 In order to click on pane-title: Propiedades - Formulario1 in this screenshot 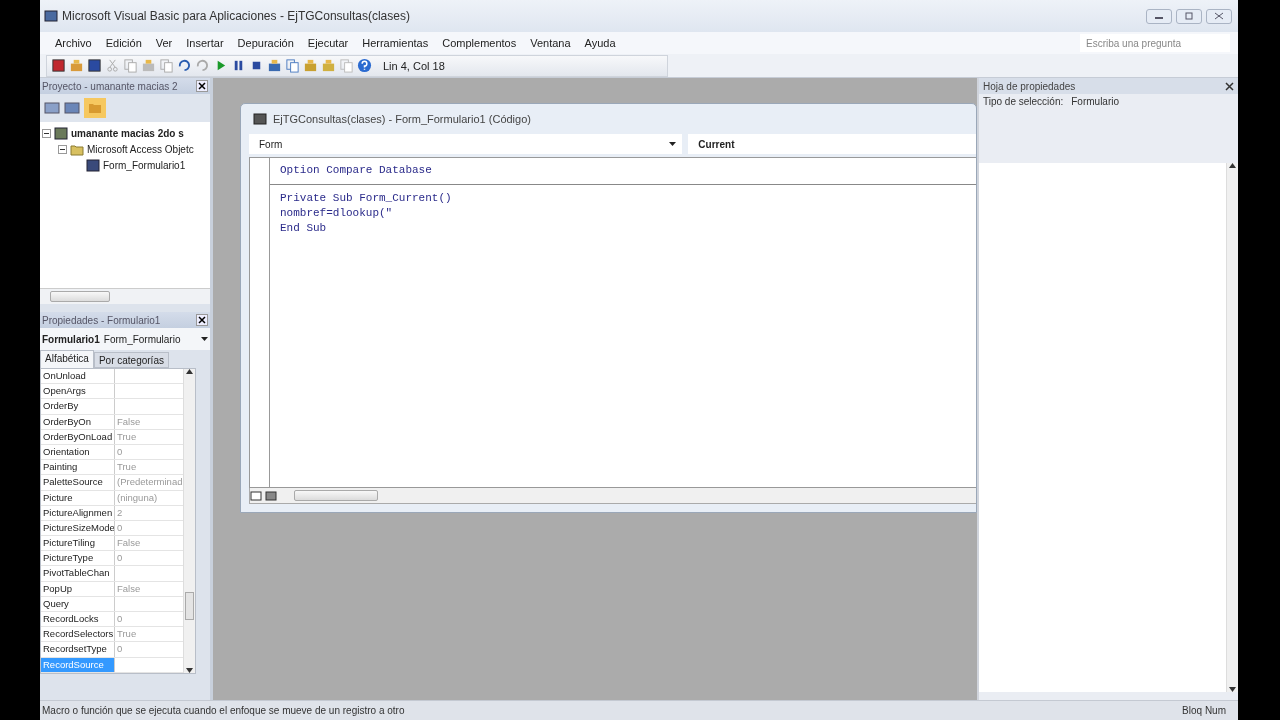, I will do `click(101, 320)`.